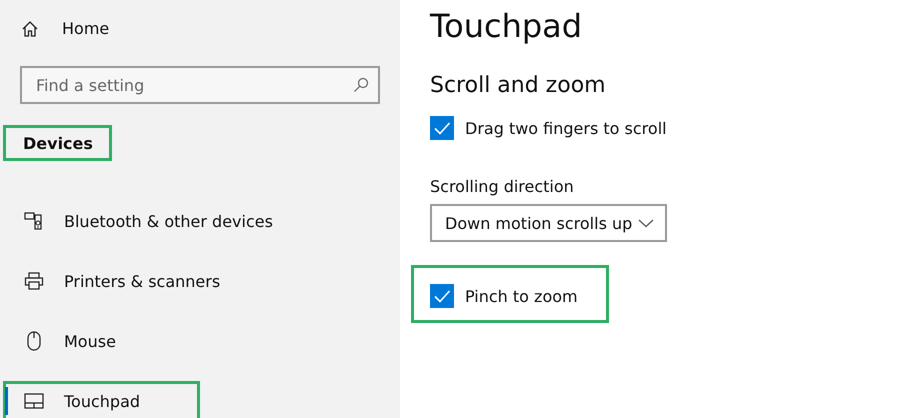  I want to click on dropdown: Down motion scrolls up, so click(548, 223).